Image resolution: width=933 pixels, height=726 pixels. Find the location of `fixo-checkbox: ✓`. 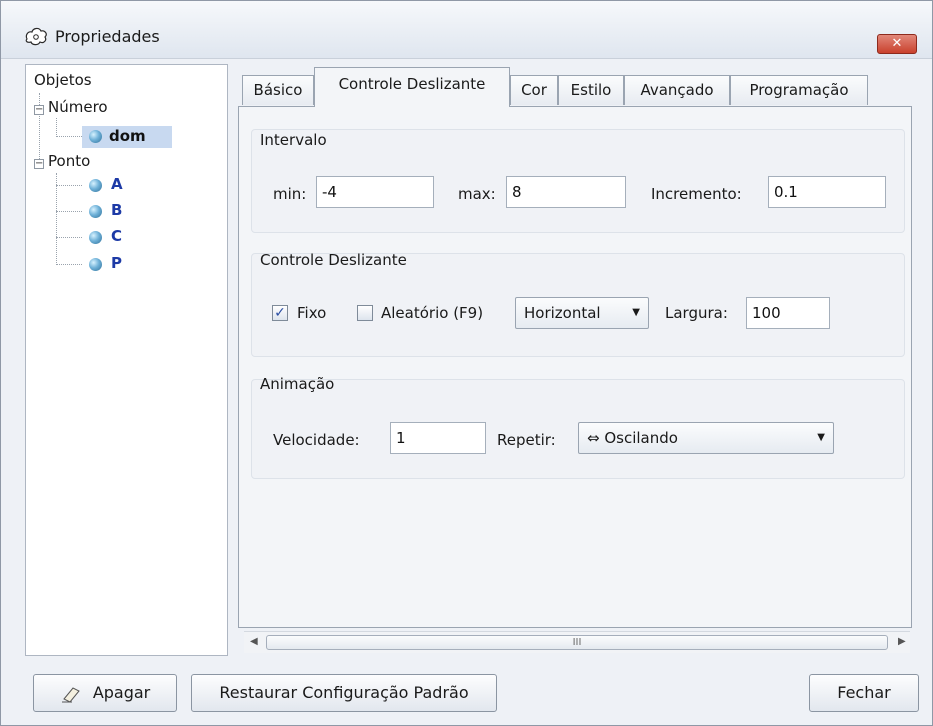

fixo-checkbox: ✓ is located at coordinates (280, 313).